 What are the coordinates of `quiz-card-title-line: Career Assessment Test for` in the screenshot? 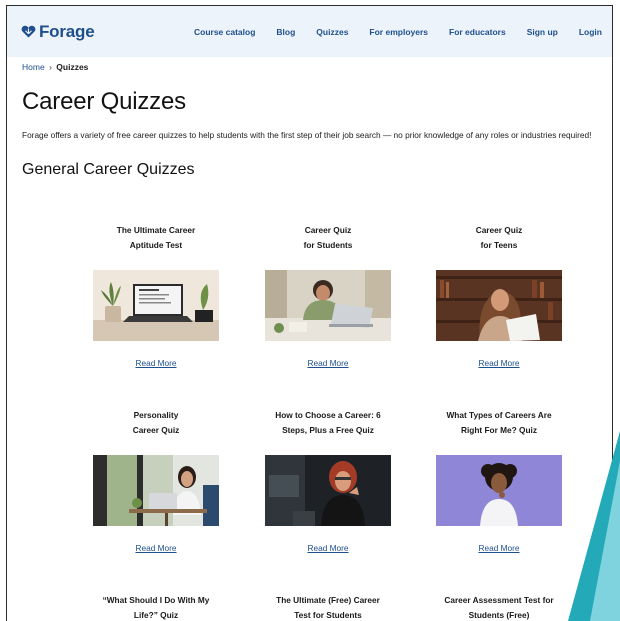 It's located at (499, 600).